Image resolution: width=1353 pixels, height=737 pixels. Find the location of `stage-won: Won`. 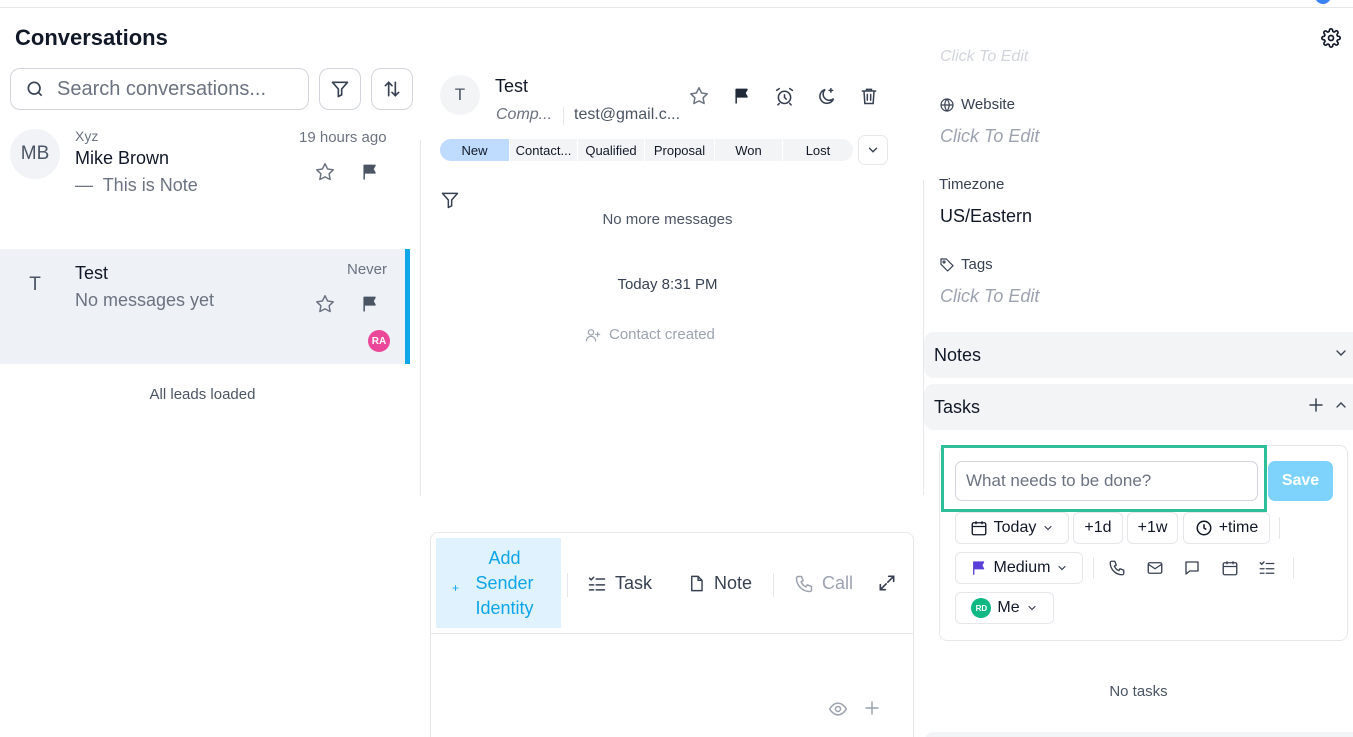

stage-won: Won is located at coordinates (749, 150).